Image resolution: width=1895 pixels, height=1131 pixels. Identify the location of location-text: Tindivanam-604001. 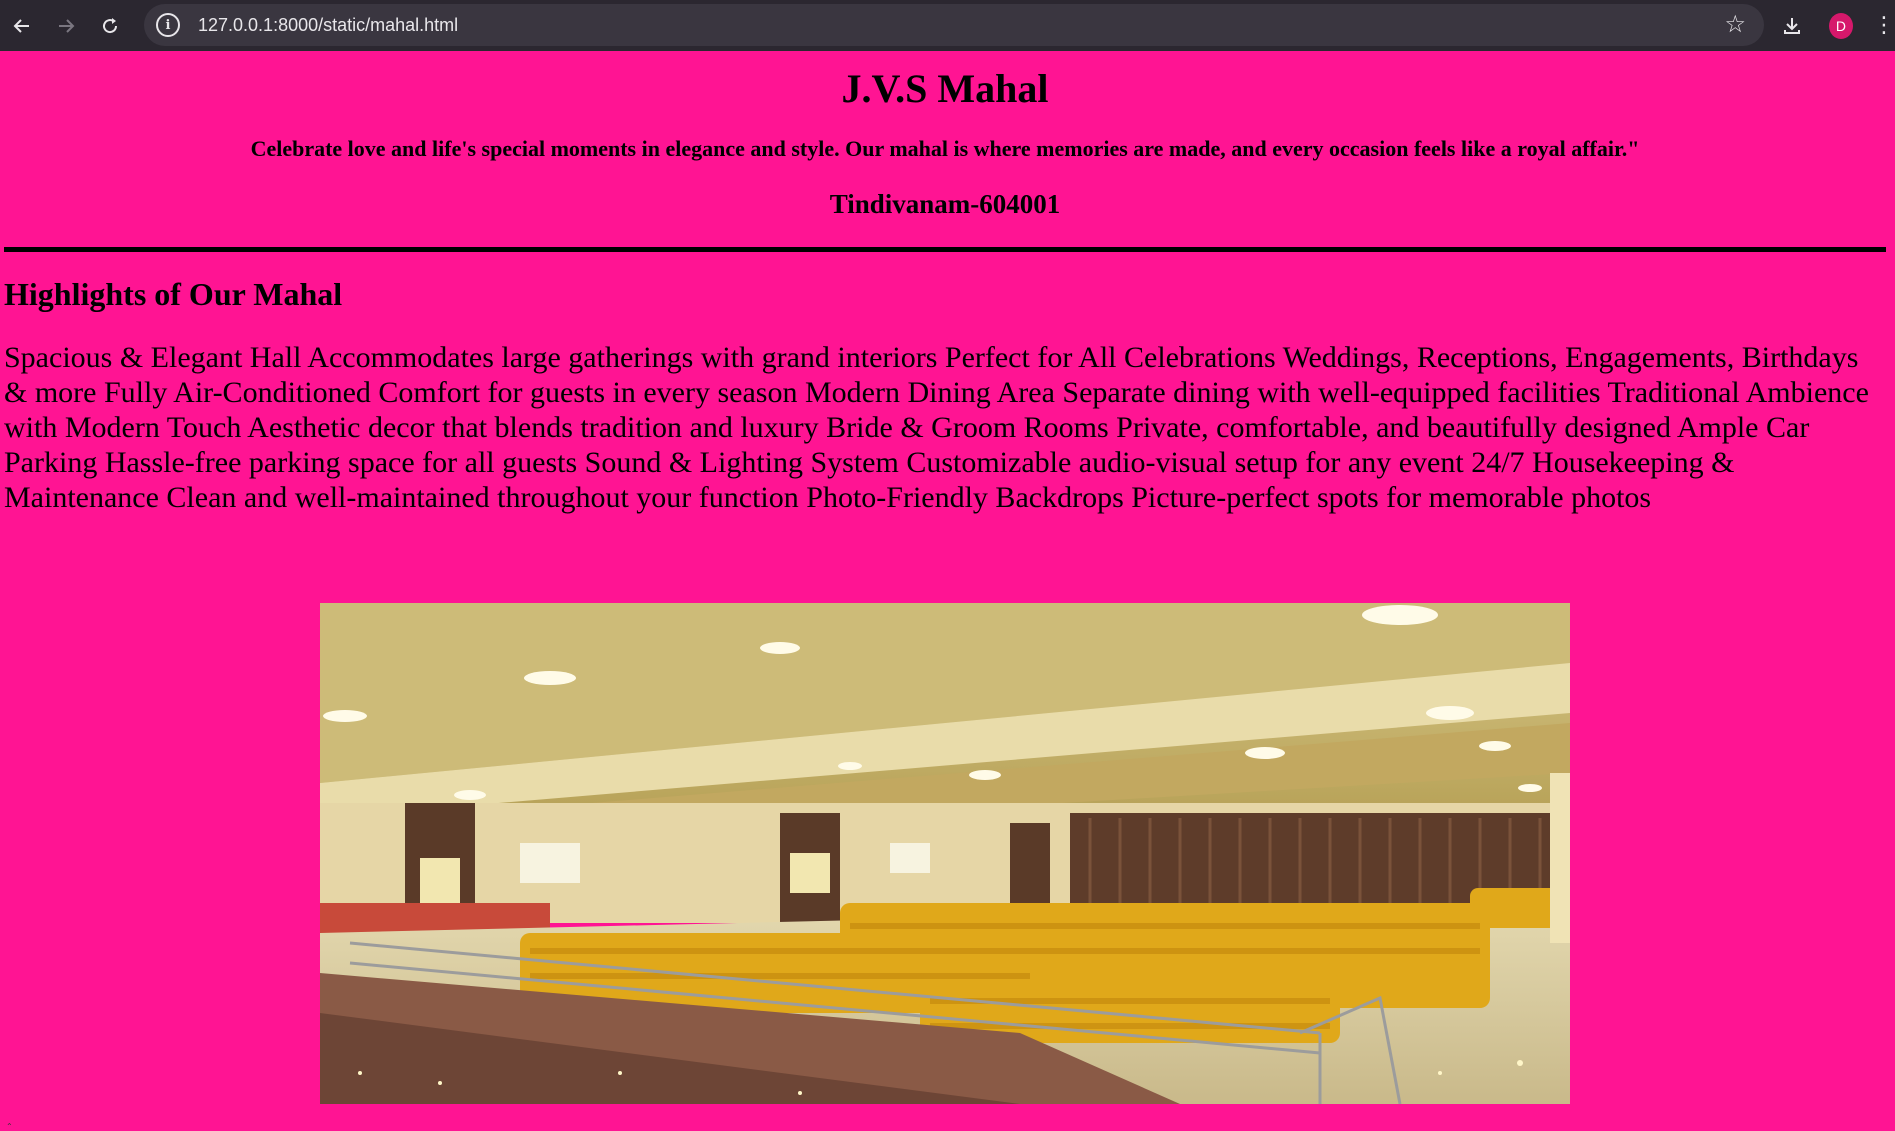
(945, 204).